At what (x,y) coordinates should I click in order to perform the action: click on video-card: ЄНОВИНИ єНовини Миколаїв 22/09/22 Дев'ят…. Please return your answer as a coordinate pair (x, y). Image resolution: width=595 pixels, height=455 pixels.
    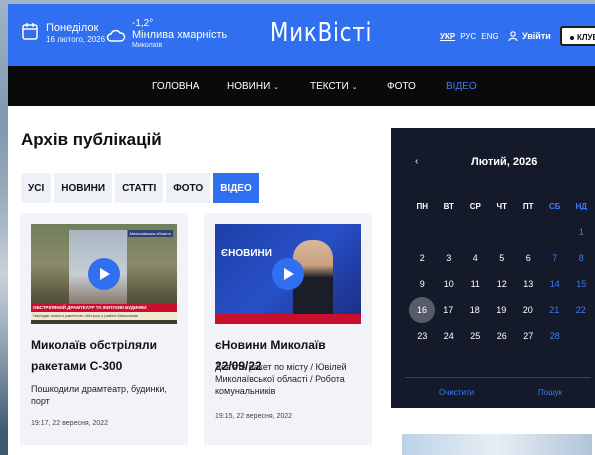
    Looking at the image, I should click on (288, 329).